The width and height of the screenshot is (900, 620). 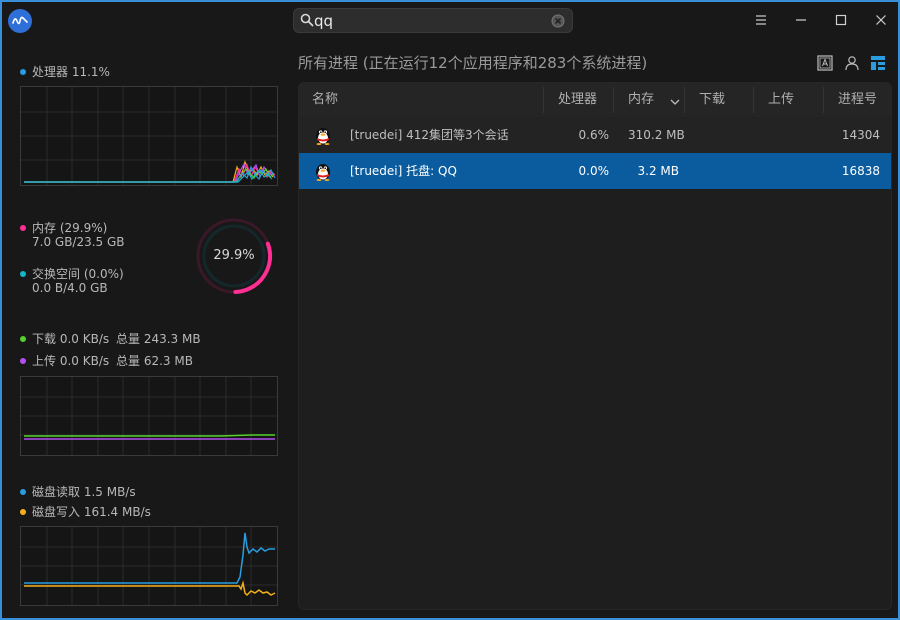 I want to click on process-pid: 14304, so click(x=860, y=135).